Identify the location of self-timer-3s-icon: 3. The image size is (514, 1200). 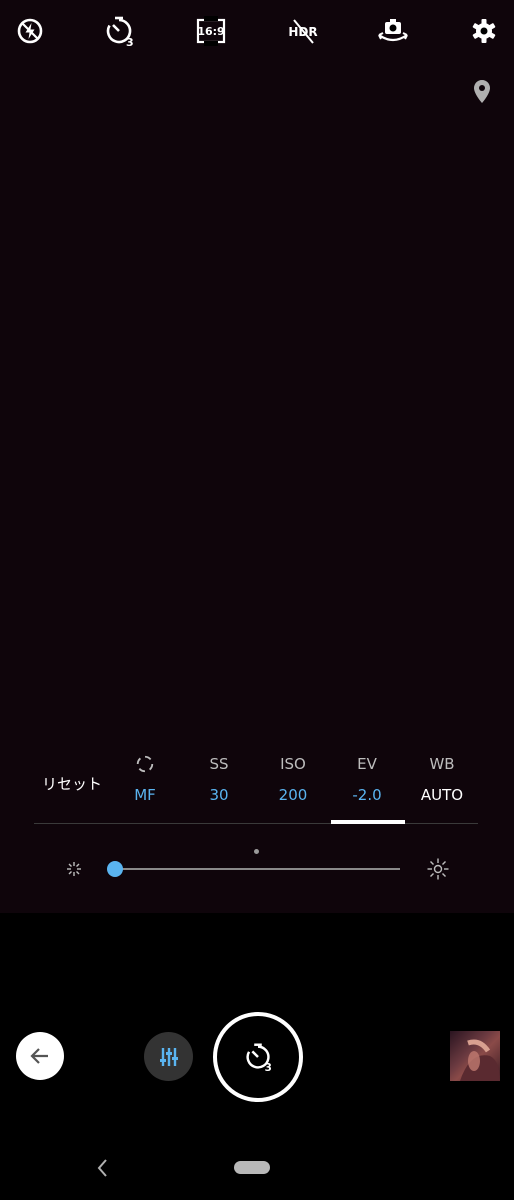
(119, 31).